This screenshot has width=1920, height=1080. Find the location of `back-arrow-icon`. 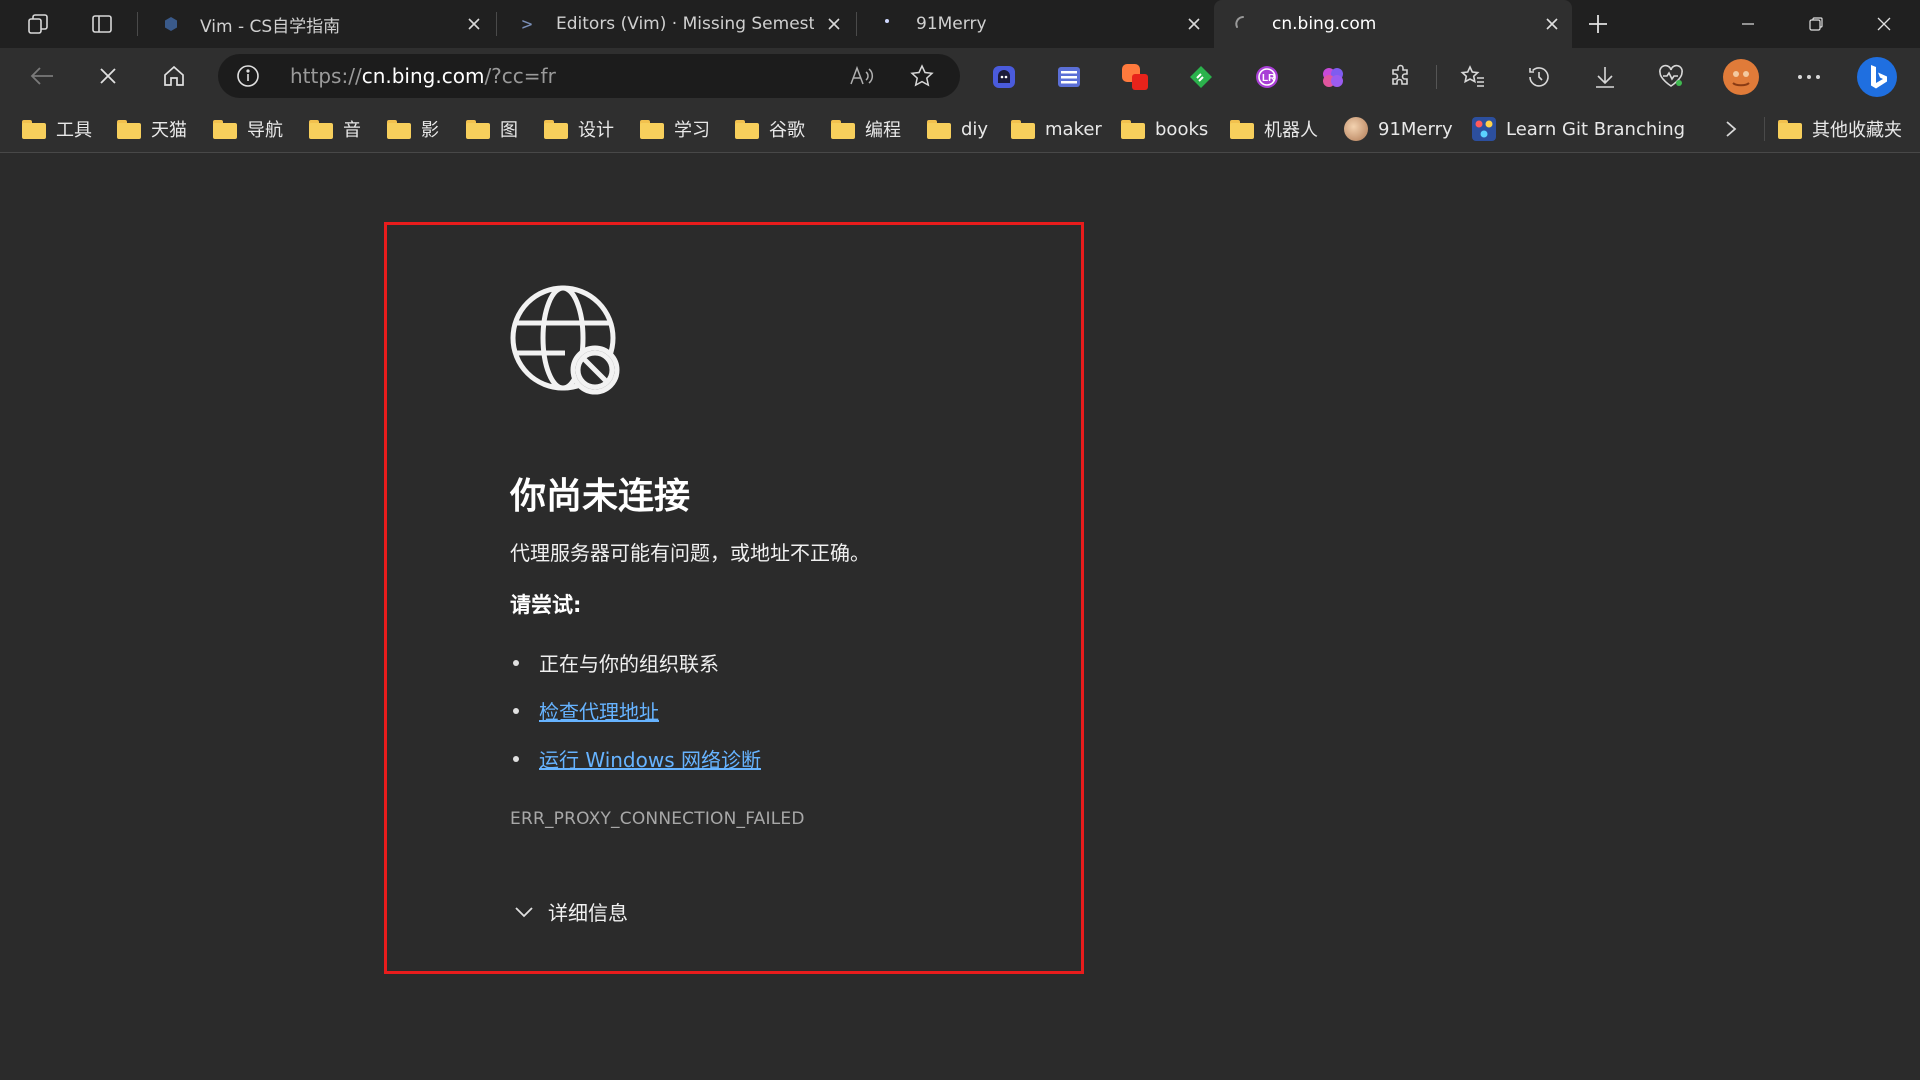

back-arrow-icon is located at coordinates (42, 76).